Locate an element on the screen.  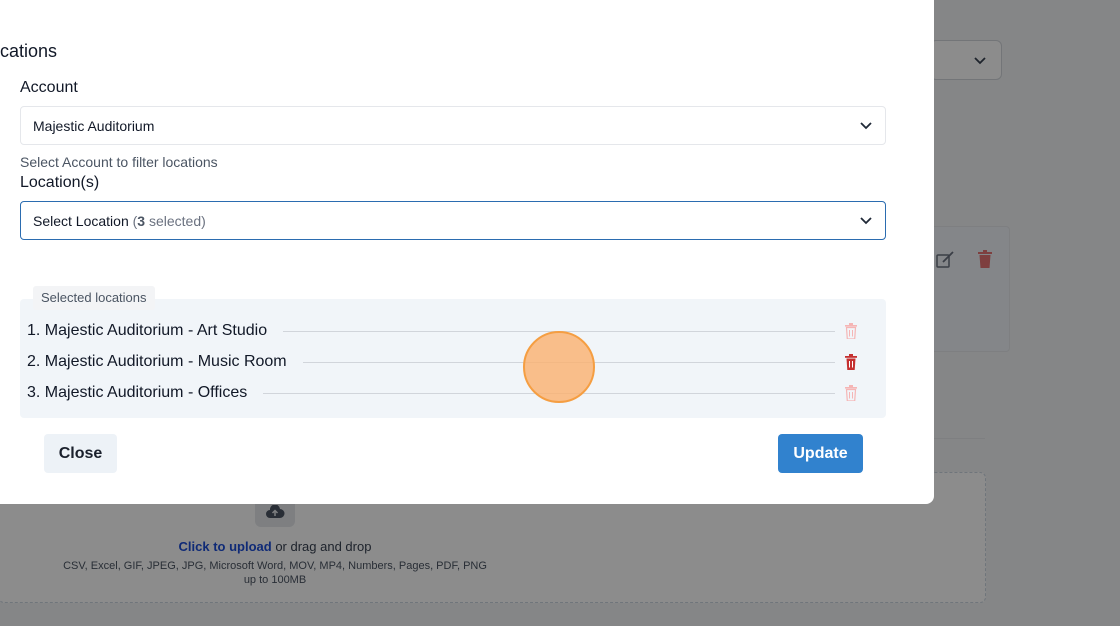
location-item-label: 2. Majestic Auditorium - Music Room is located at coordinates (165, 362).